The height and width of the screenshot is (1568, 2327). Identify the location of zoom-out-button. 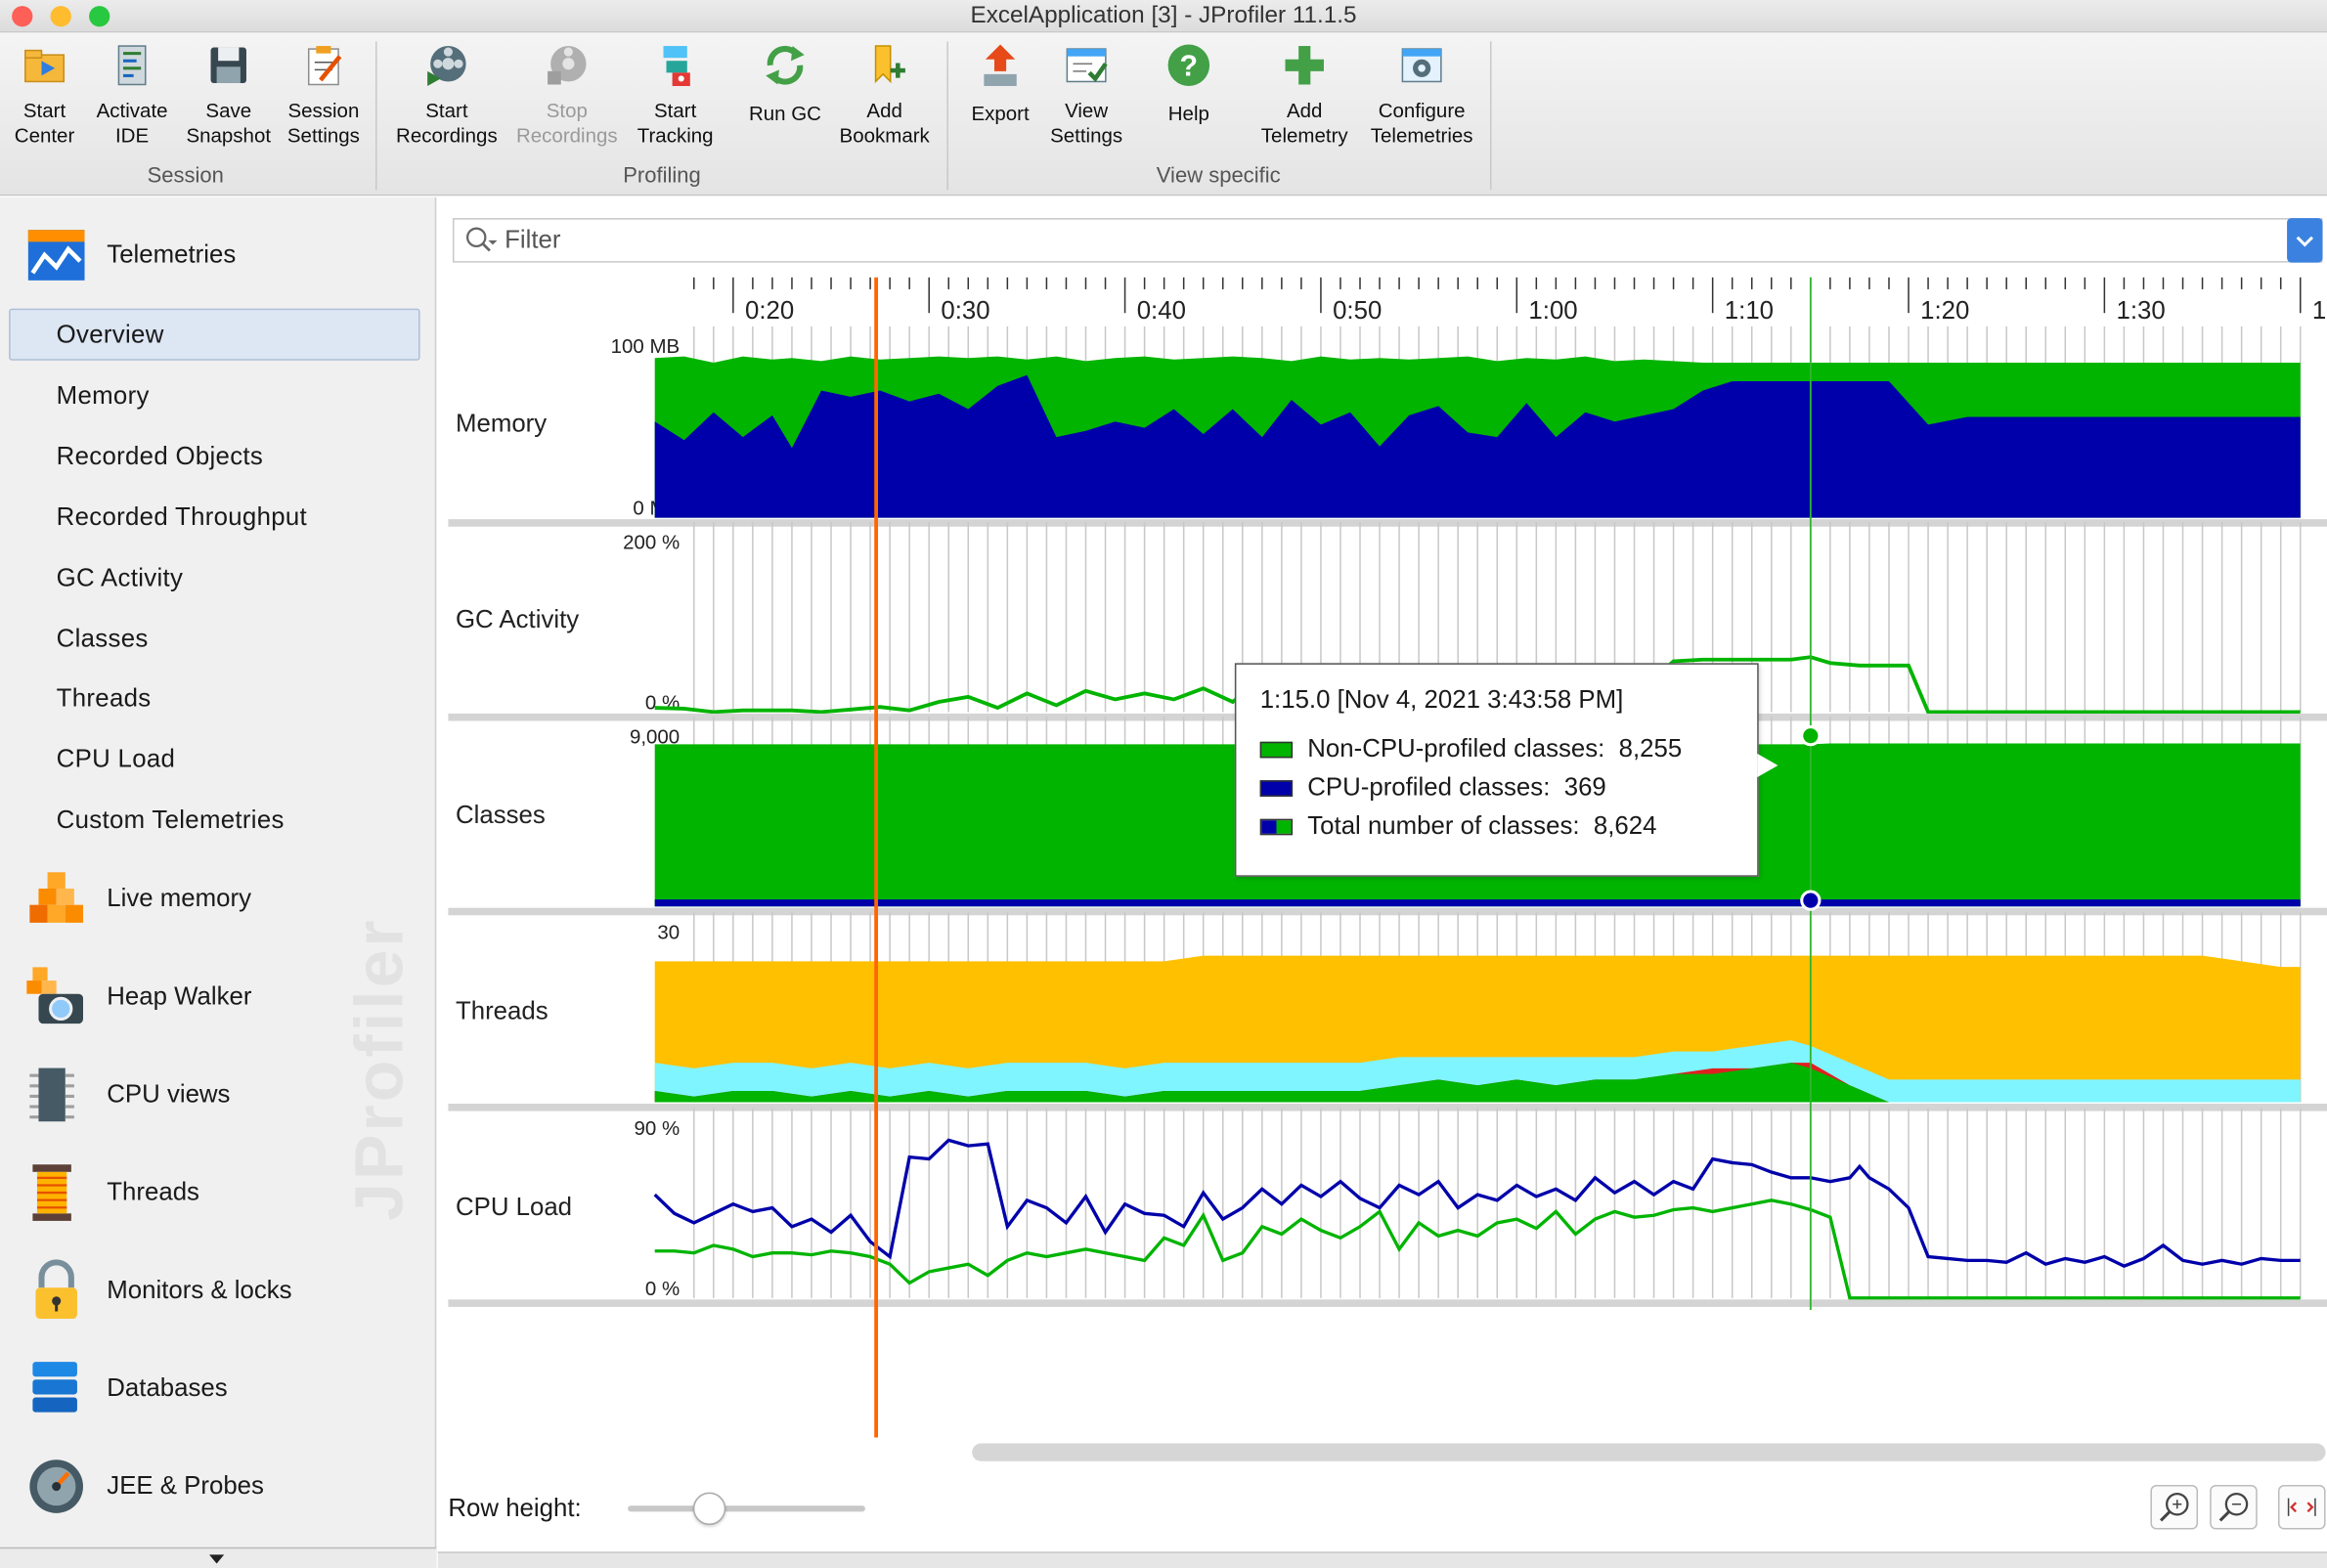
(2234, 1507).